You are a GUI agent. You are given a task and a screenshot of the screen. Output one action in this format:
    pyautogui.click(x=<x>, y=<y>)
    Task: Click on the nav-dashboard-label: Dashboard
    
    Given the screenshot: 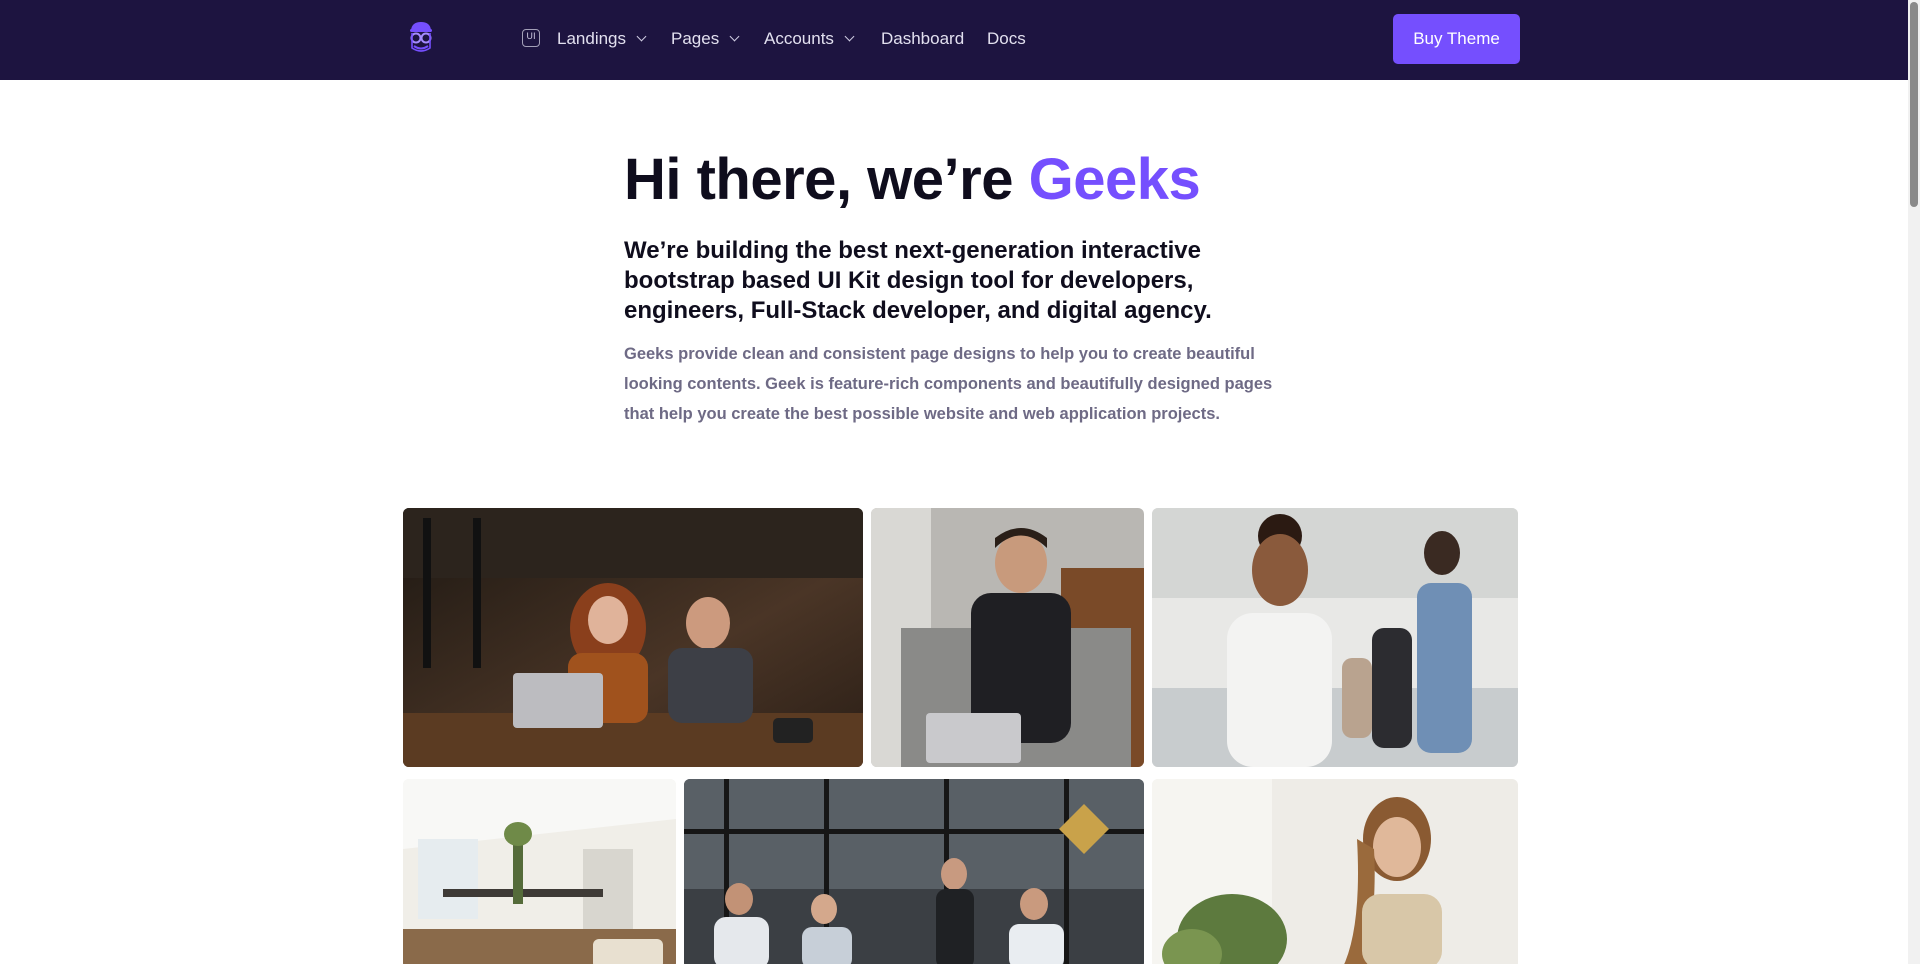 What is the action you would take?
    pyautogui.click(x=923, y=38)
    